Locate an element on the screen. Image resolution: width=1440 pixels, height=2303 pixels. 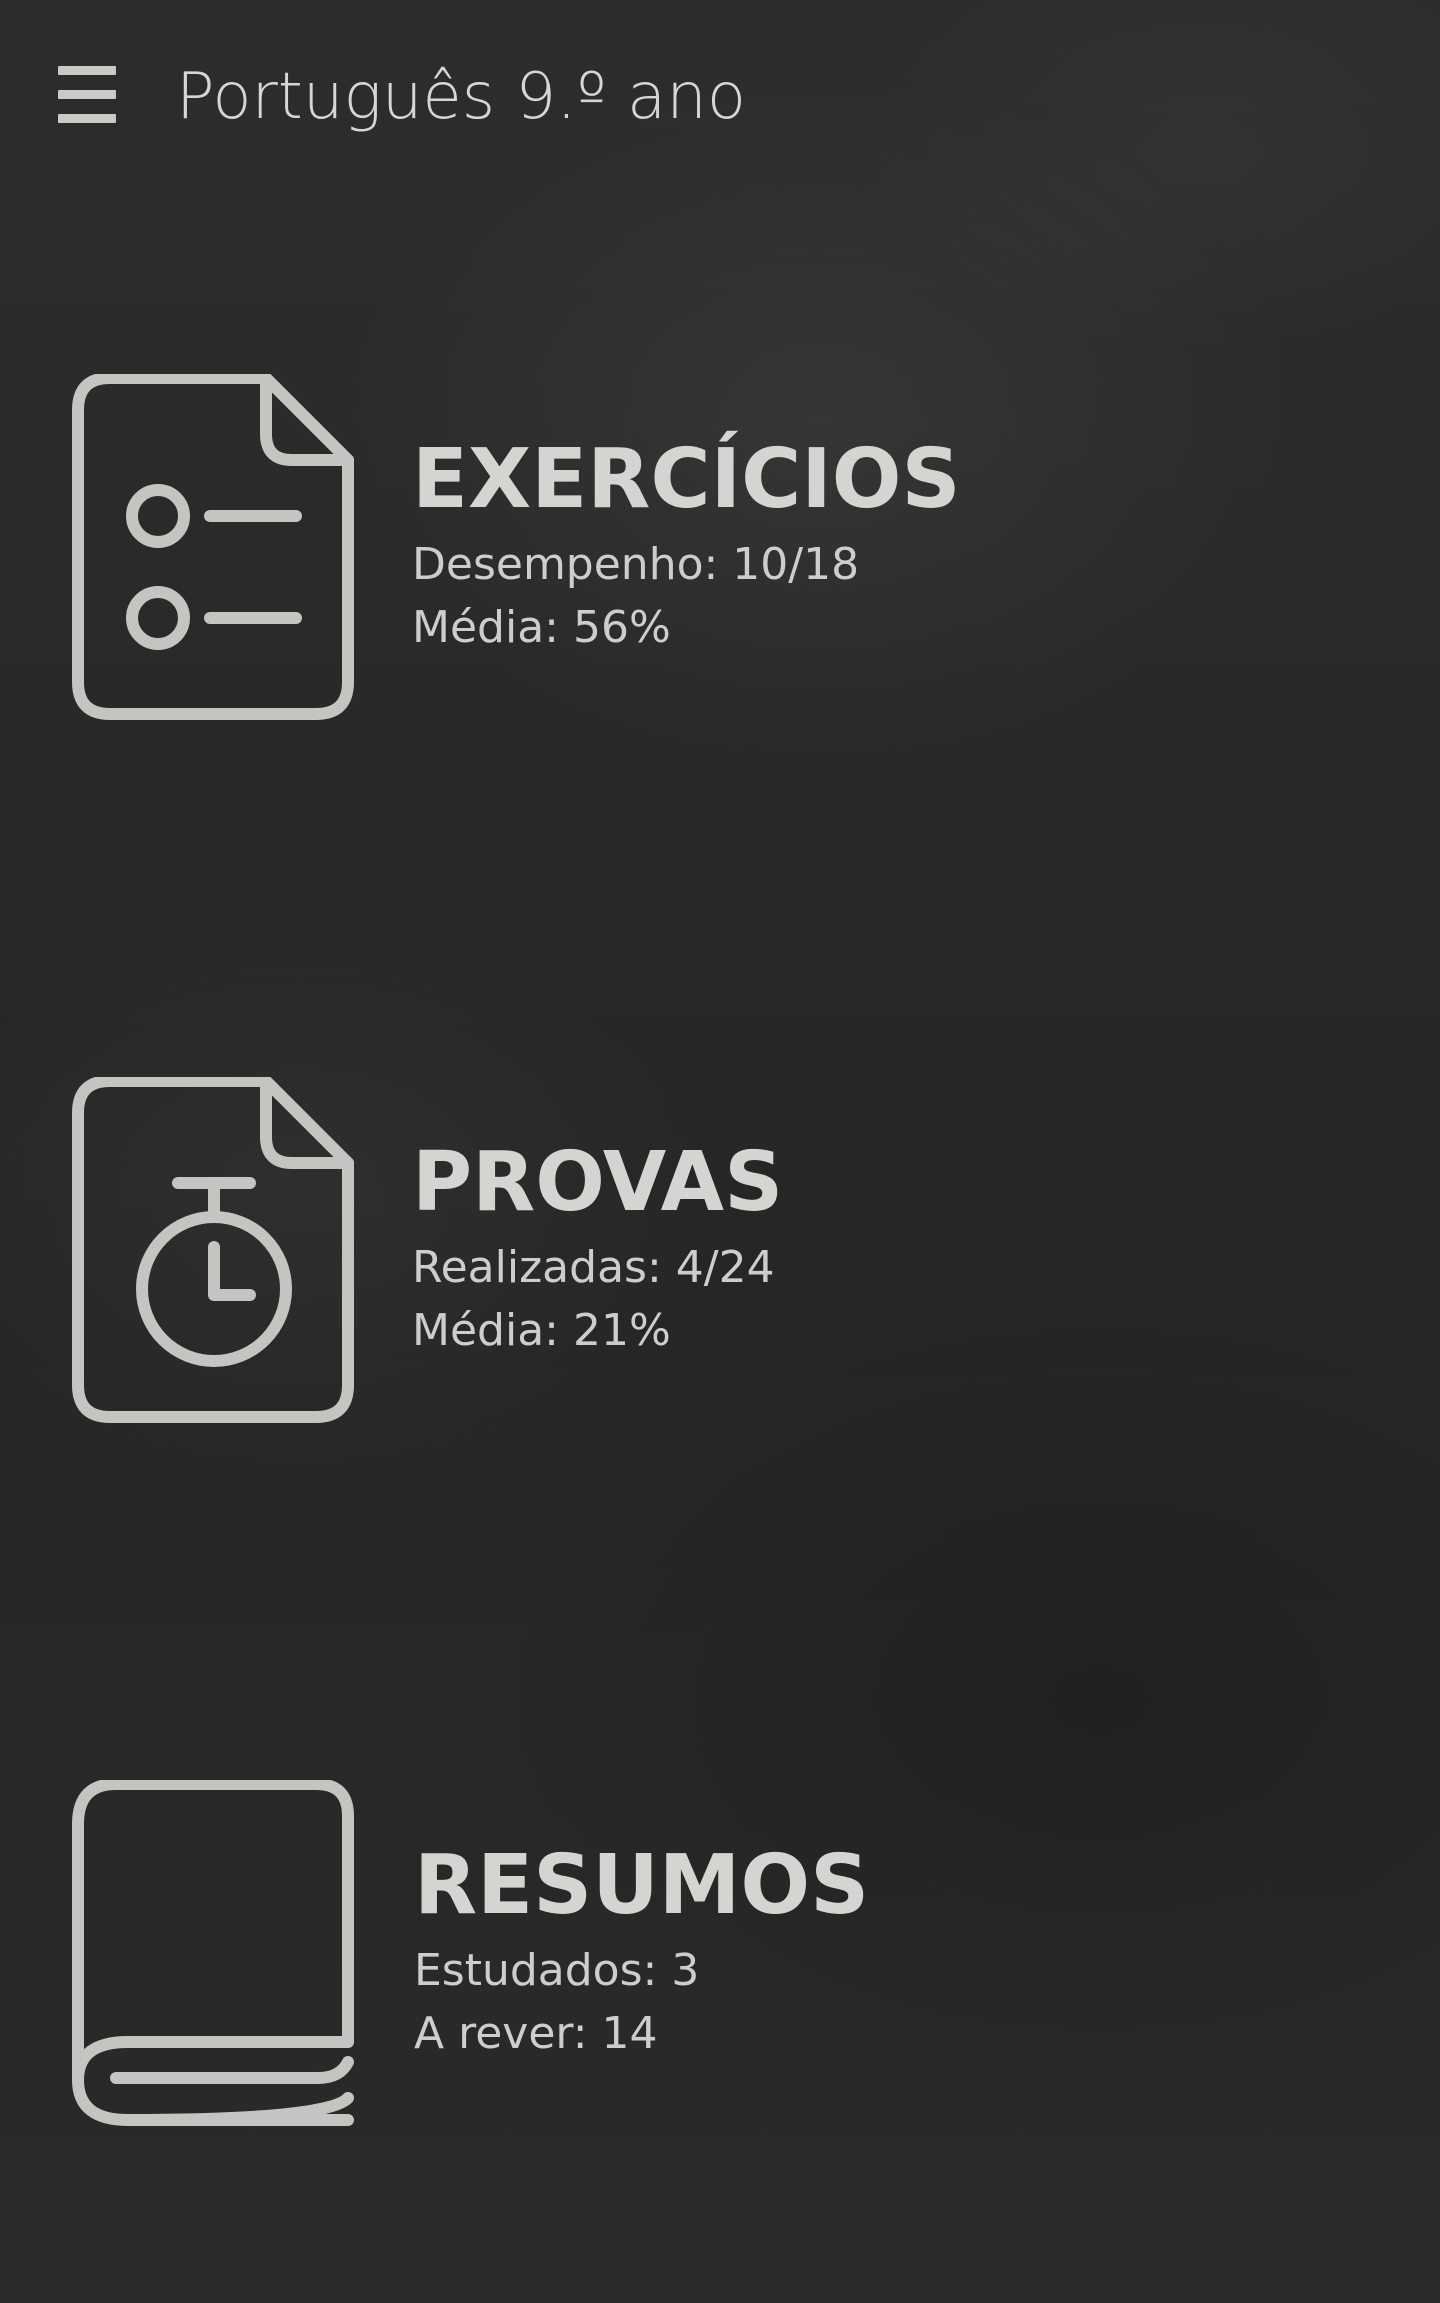
stopwatch-document-icon is located at coordinates (214, 1252).